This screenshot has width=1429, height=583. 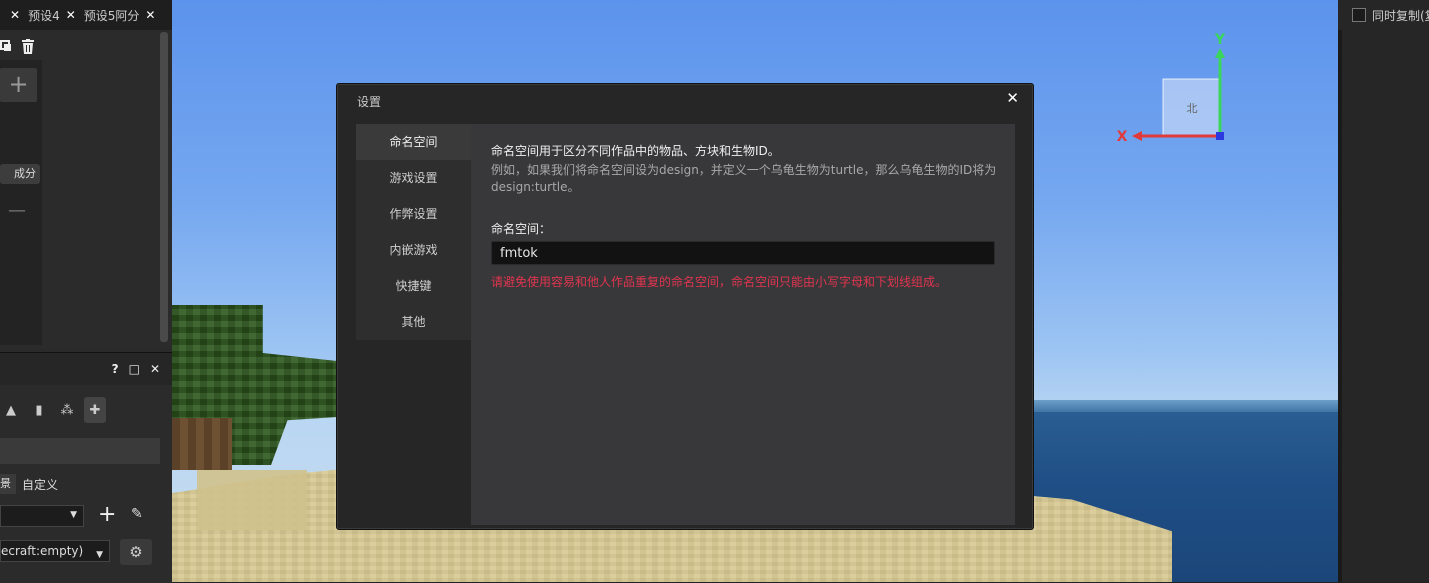 What do you see at coordinates (1340, 306) in the screenshot?
I see `right-panel-divider` at bounding box center [1340, 306].